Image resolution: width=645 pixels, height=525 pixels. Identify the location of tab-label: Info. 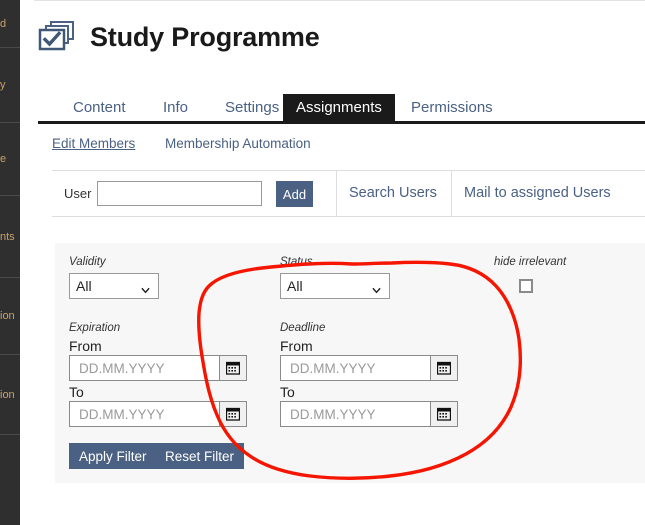
(176, 107).